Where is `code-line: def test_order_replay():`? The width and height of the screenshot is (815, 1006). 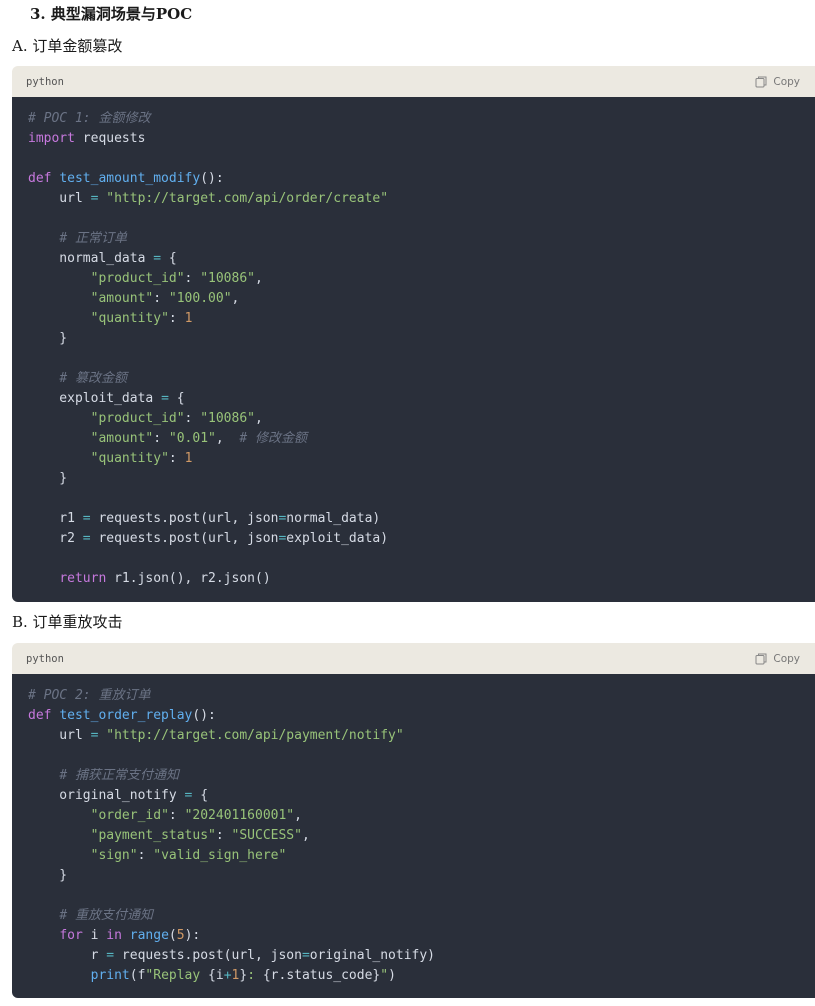 code-line: def test_order_replay(): is located at coordinates (122, 715).